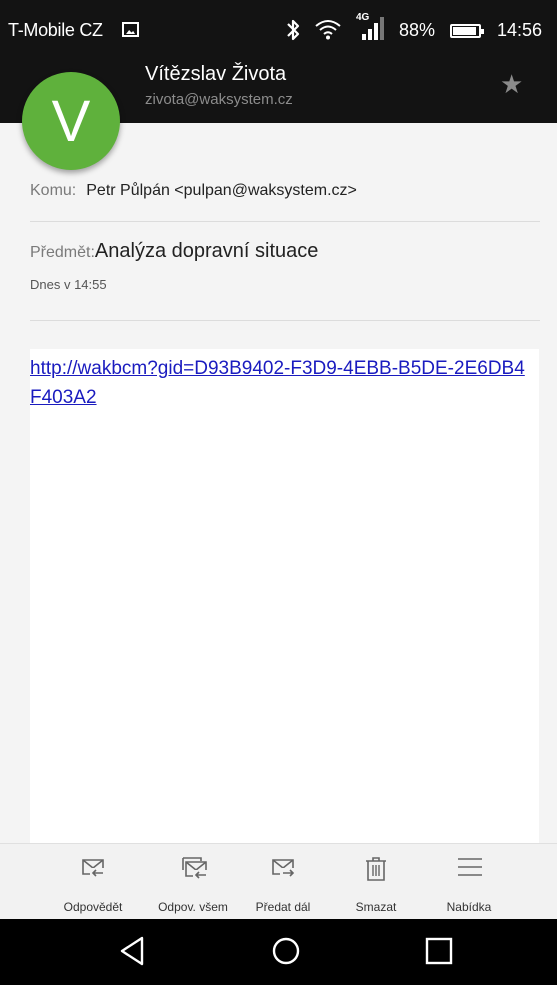 Image resolution: width=557 pixels, height=985 pixels. Describe the element at coordinates (376, 869) in the screenshot. I see `trash-icon` at that location.